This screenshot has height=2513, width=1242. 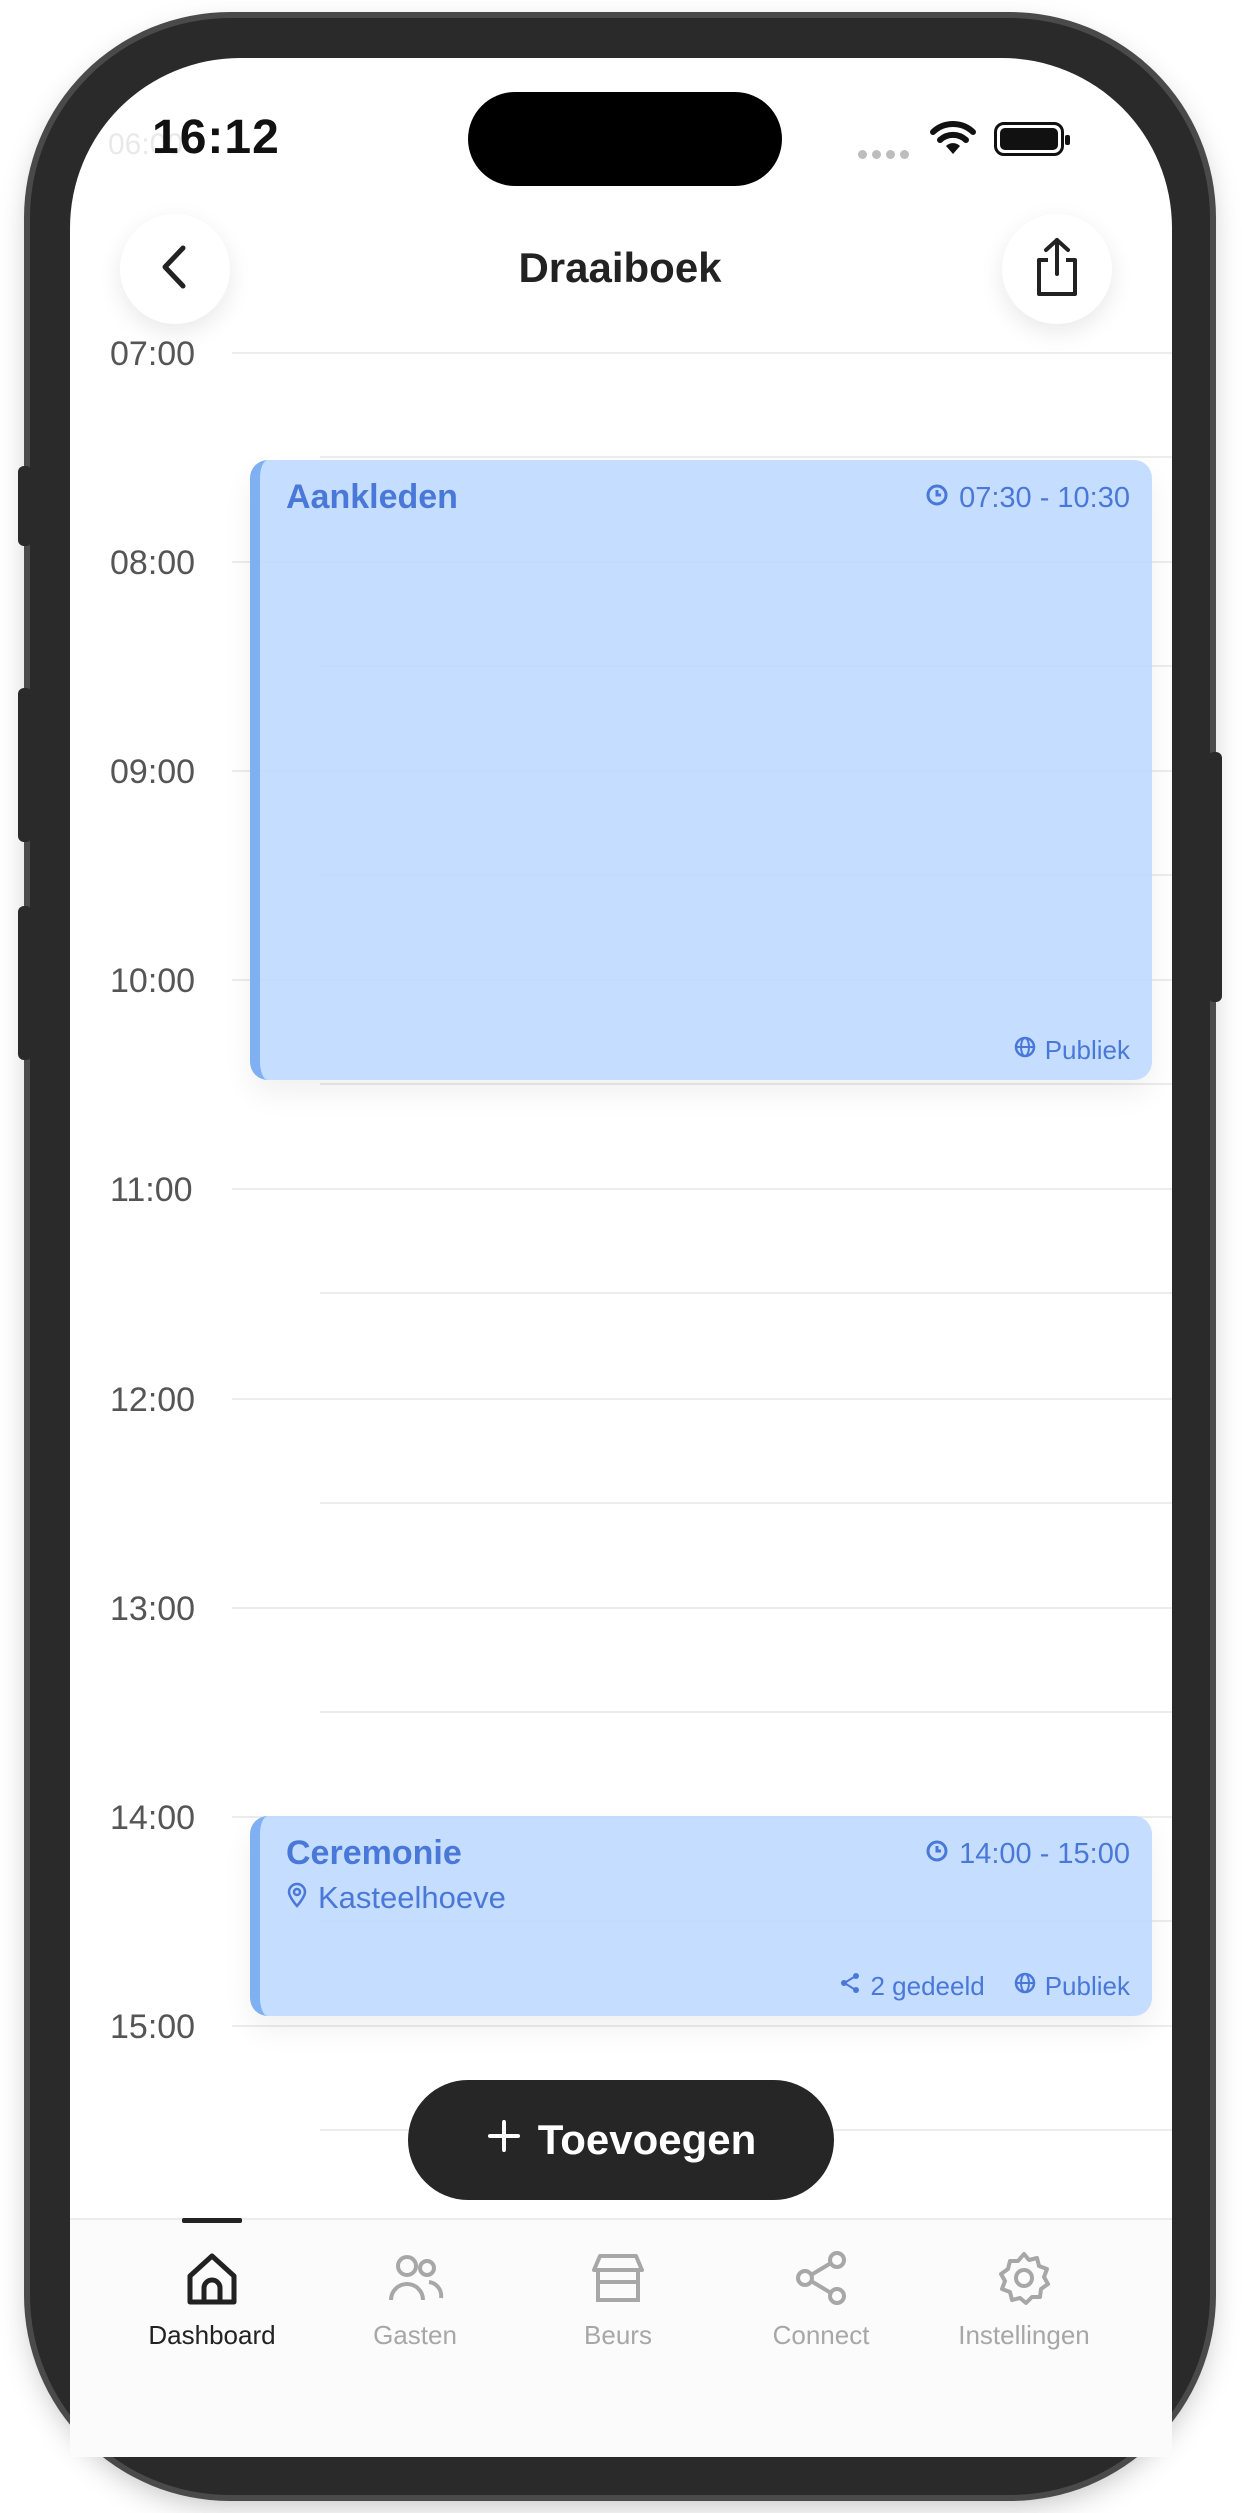 I want to click on hour-label: 11:00, so click(x=151, y=1190).